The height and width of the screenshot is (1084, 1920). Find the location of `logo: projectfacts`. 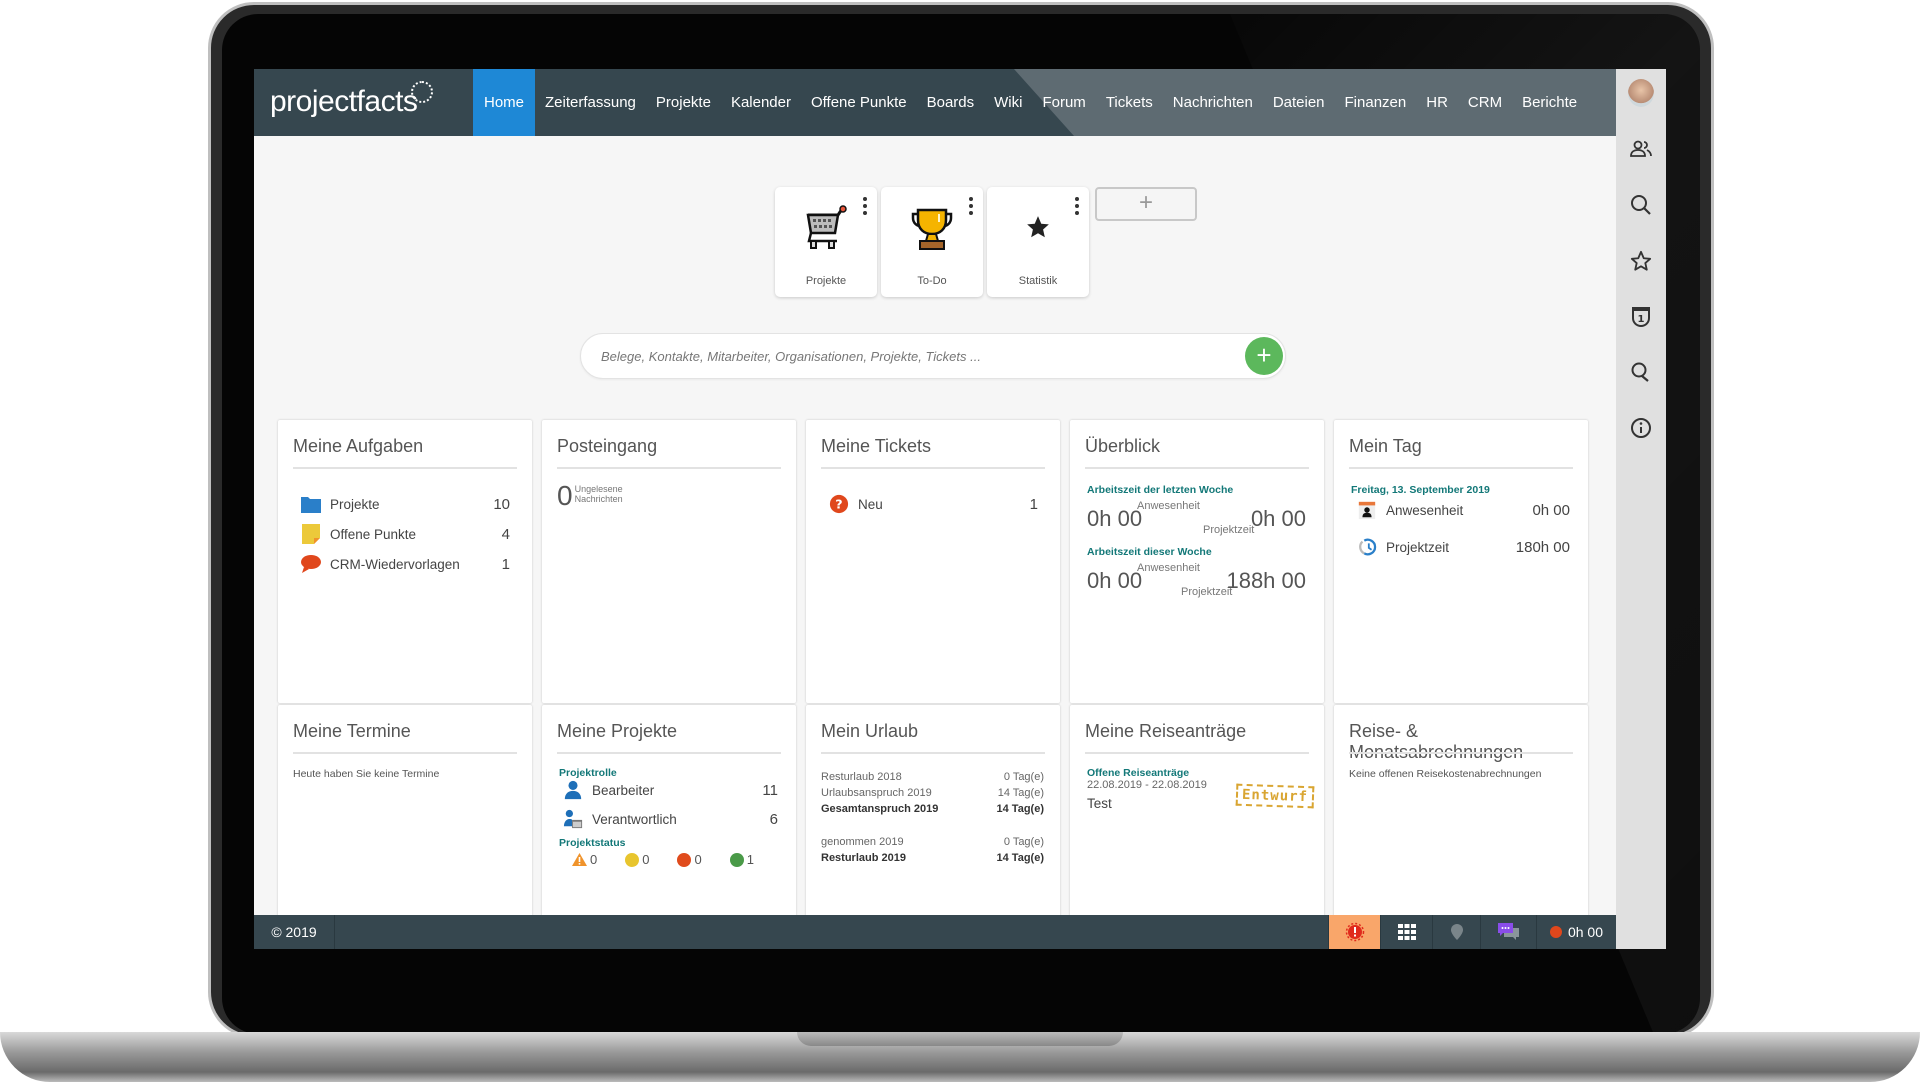

logo: projectfacts is located at coordinates (352, 100).